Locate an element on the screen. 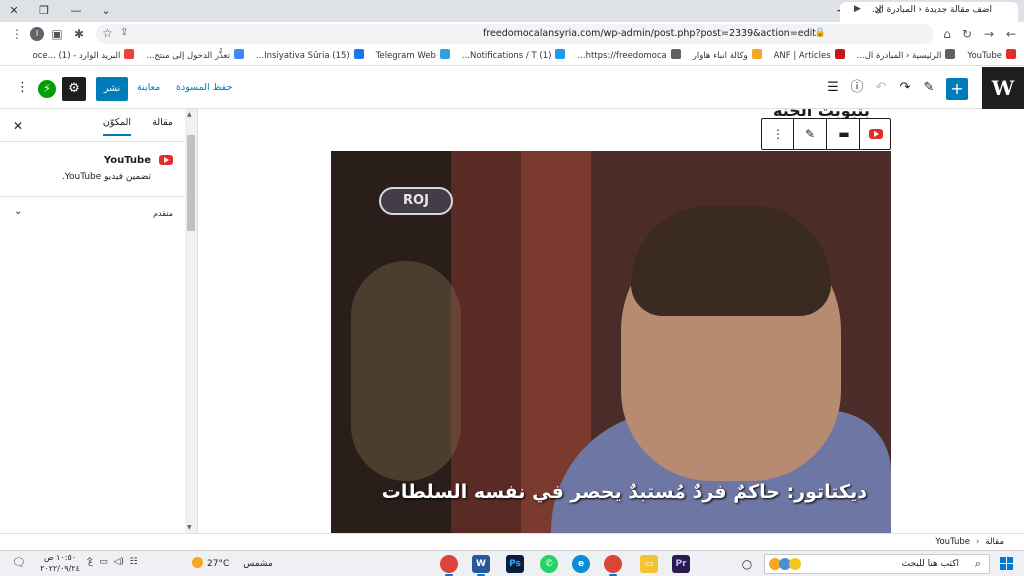 This screenshot has width=1024, height=576. undo-icon: ↶ is located at coordinates (881, 88).